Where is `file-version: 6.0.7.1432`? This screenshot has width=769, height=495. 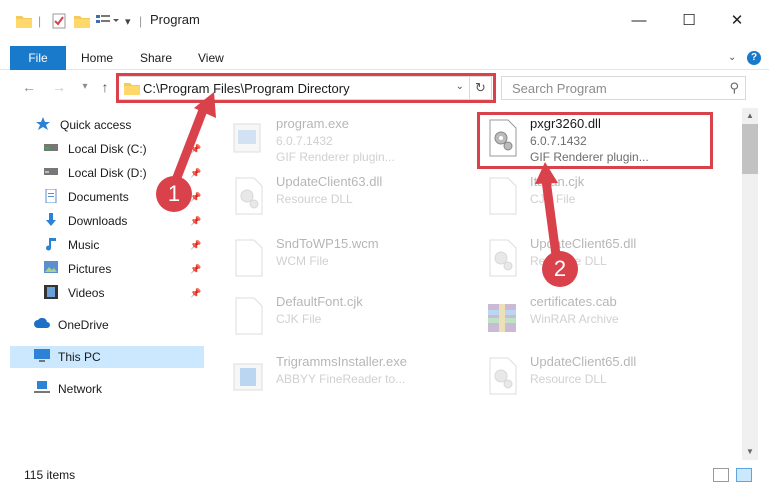
file-version: 6.0.7.1432 is located at coordinates (304, 141).